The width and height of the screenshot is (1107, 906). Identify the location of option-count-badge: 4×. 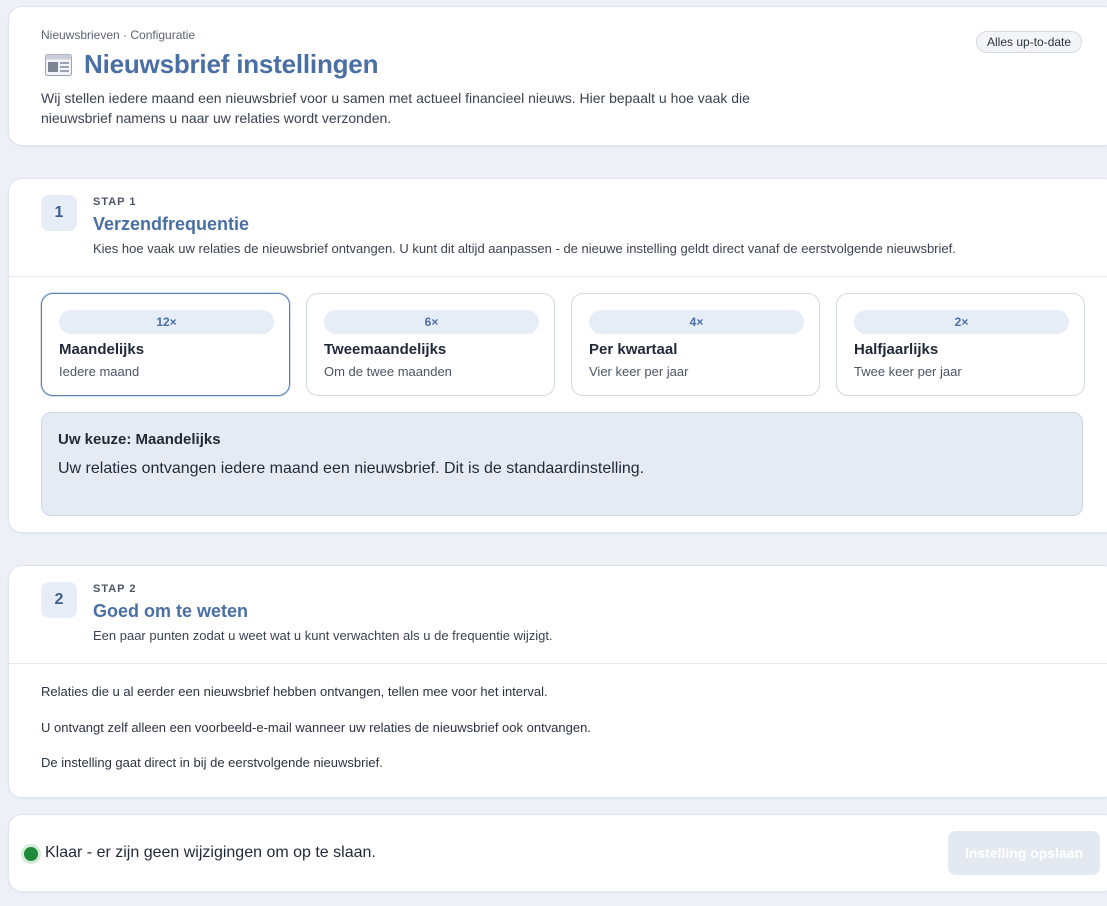
(696, 322).